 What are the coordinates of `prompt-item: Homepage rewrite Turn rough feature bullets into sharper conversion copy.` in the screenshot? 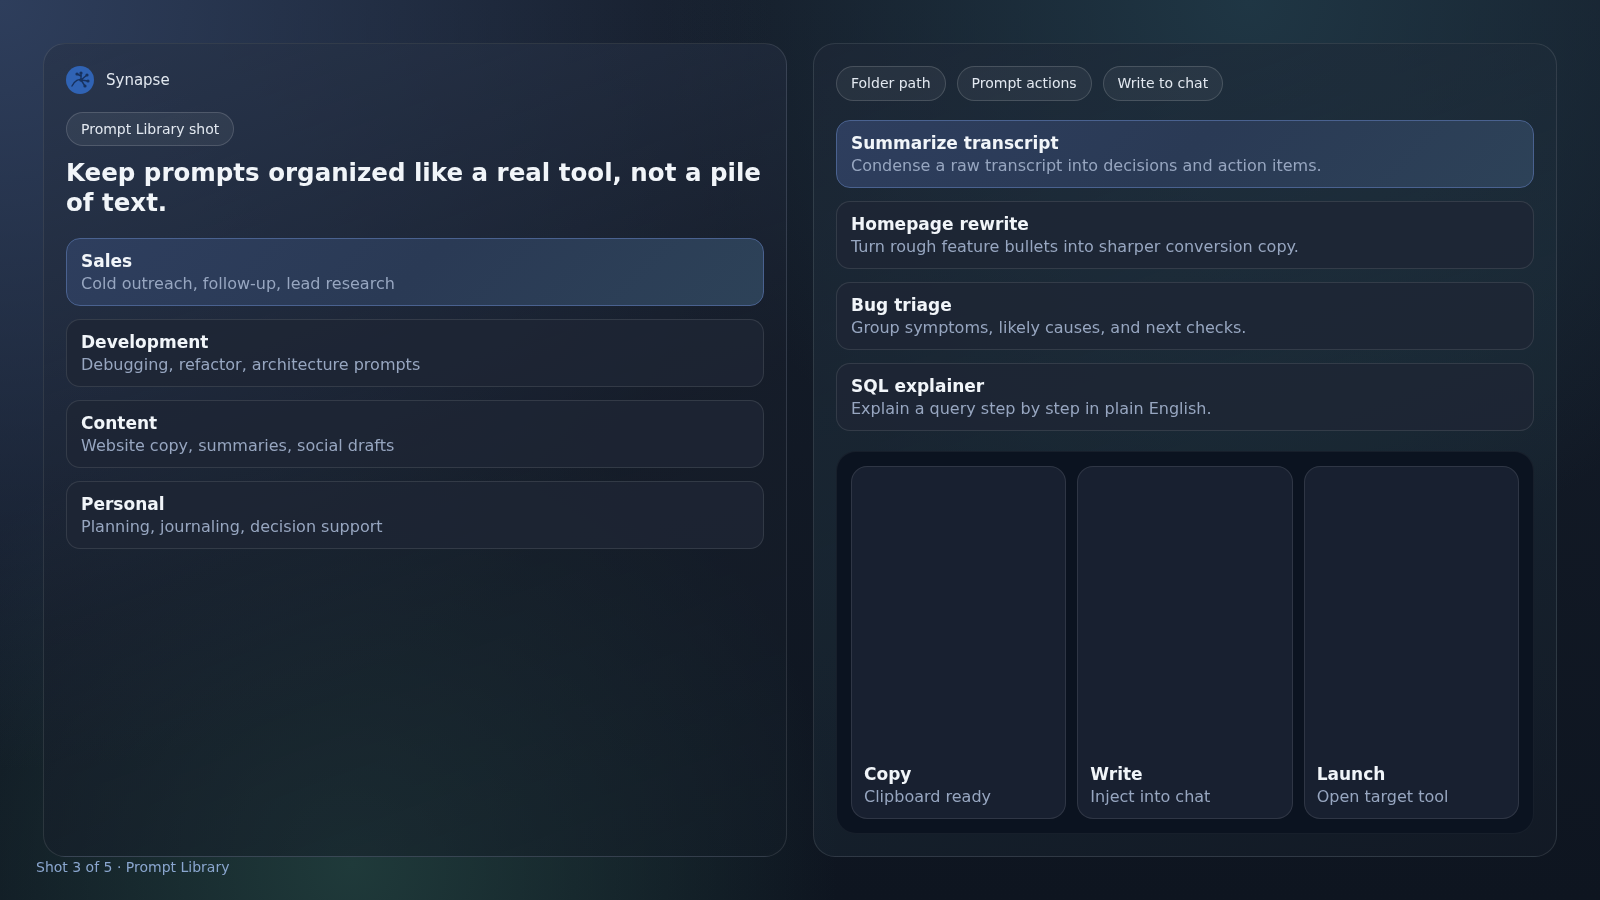 It's located at (1185, 235).